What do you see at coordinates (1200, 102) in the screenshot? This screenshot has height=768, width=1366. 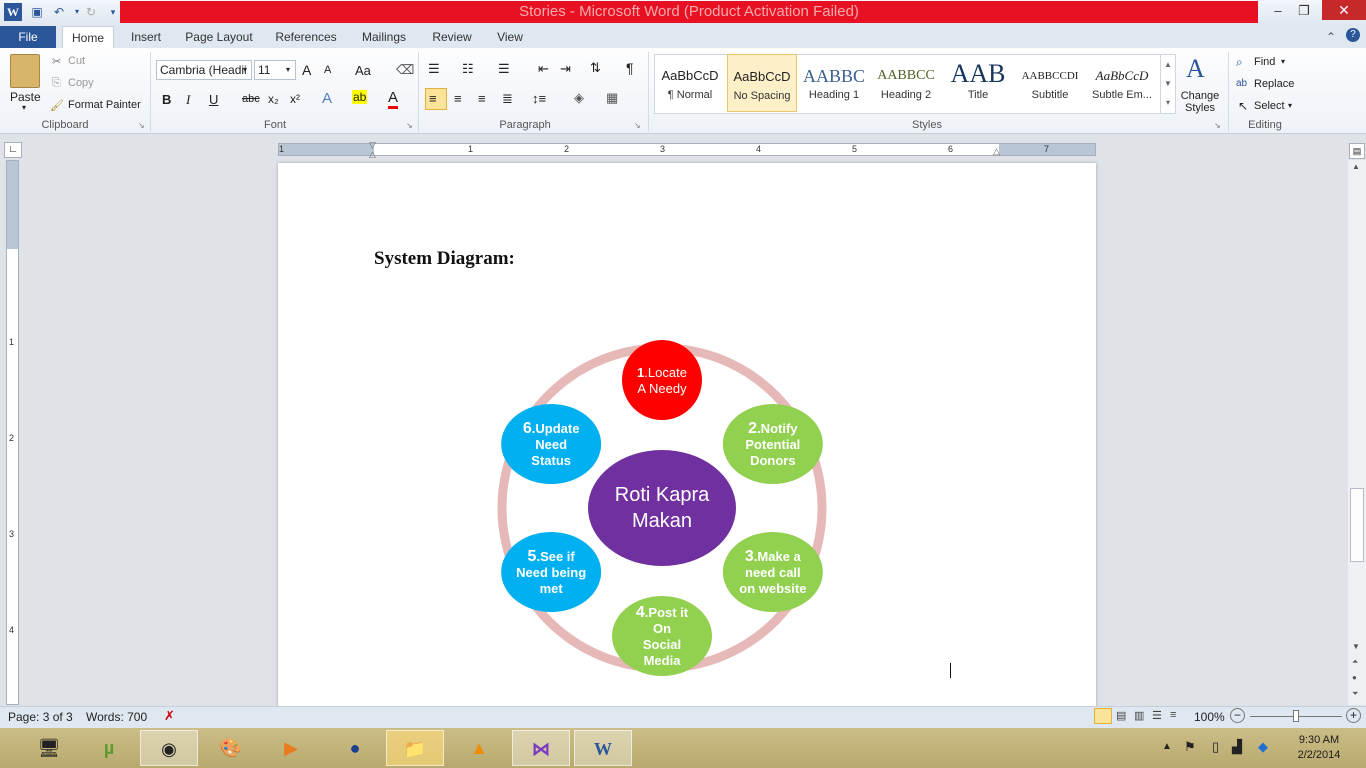 I see `change-styles-button: Change Styles` at bounding box center [1200, 102].